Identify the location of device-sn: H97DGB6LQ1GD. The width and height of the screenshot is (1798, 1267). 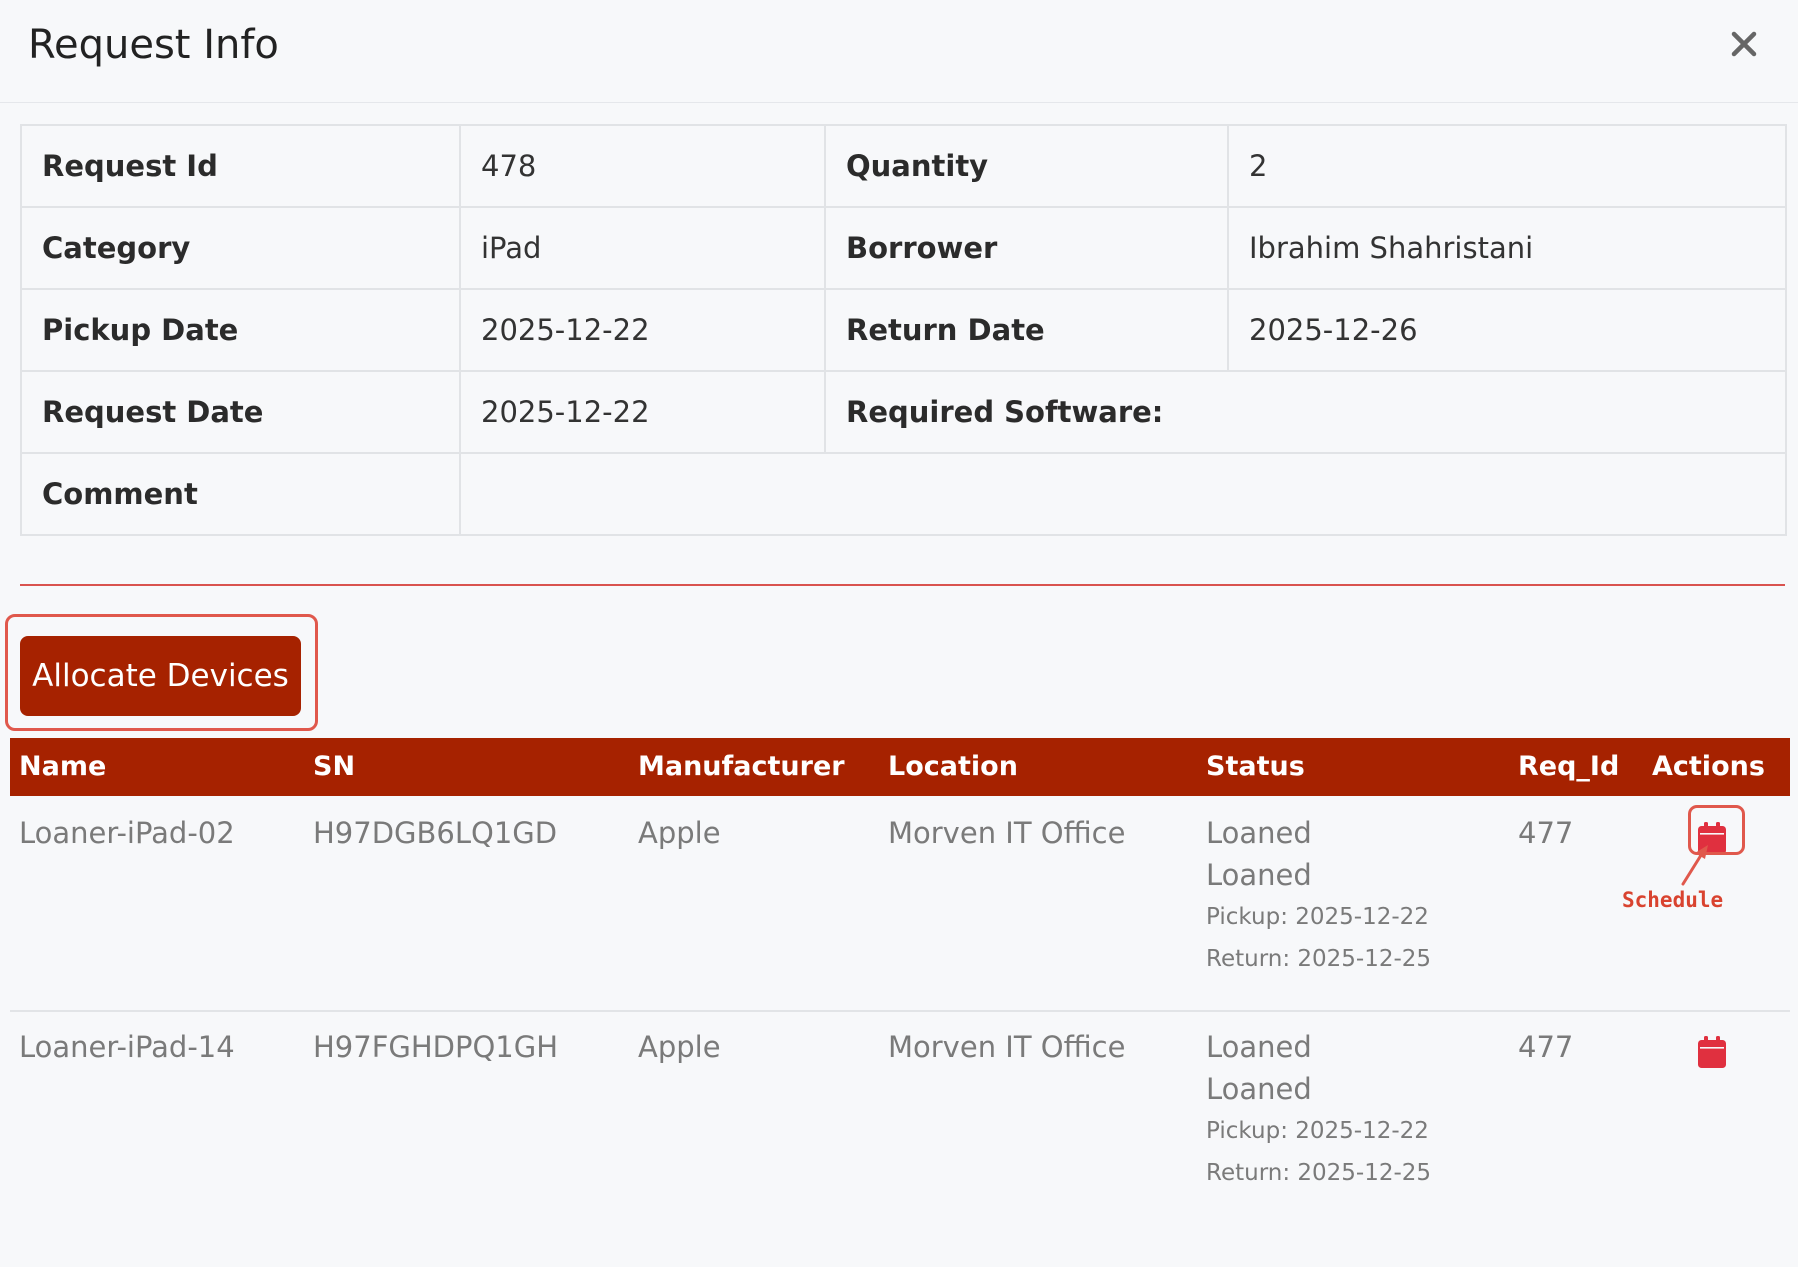
(435, 833).